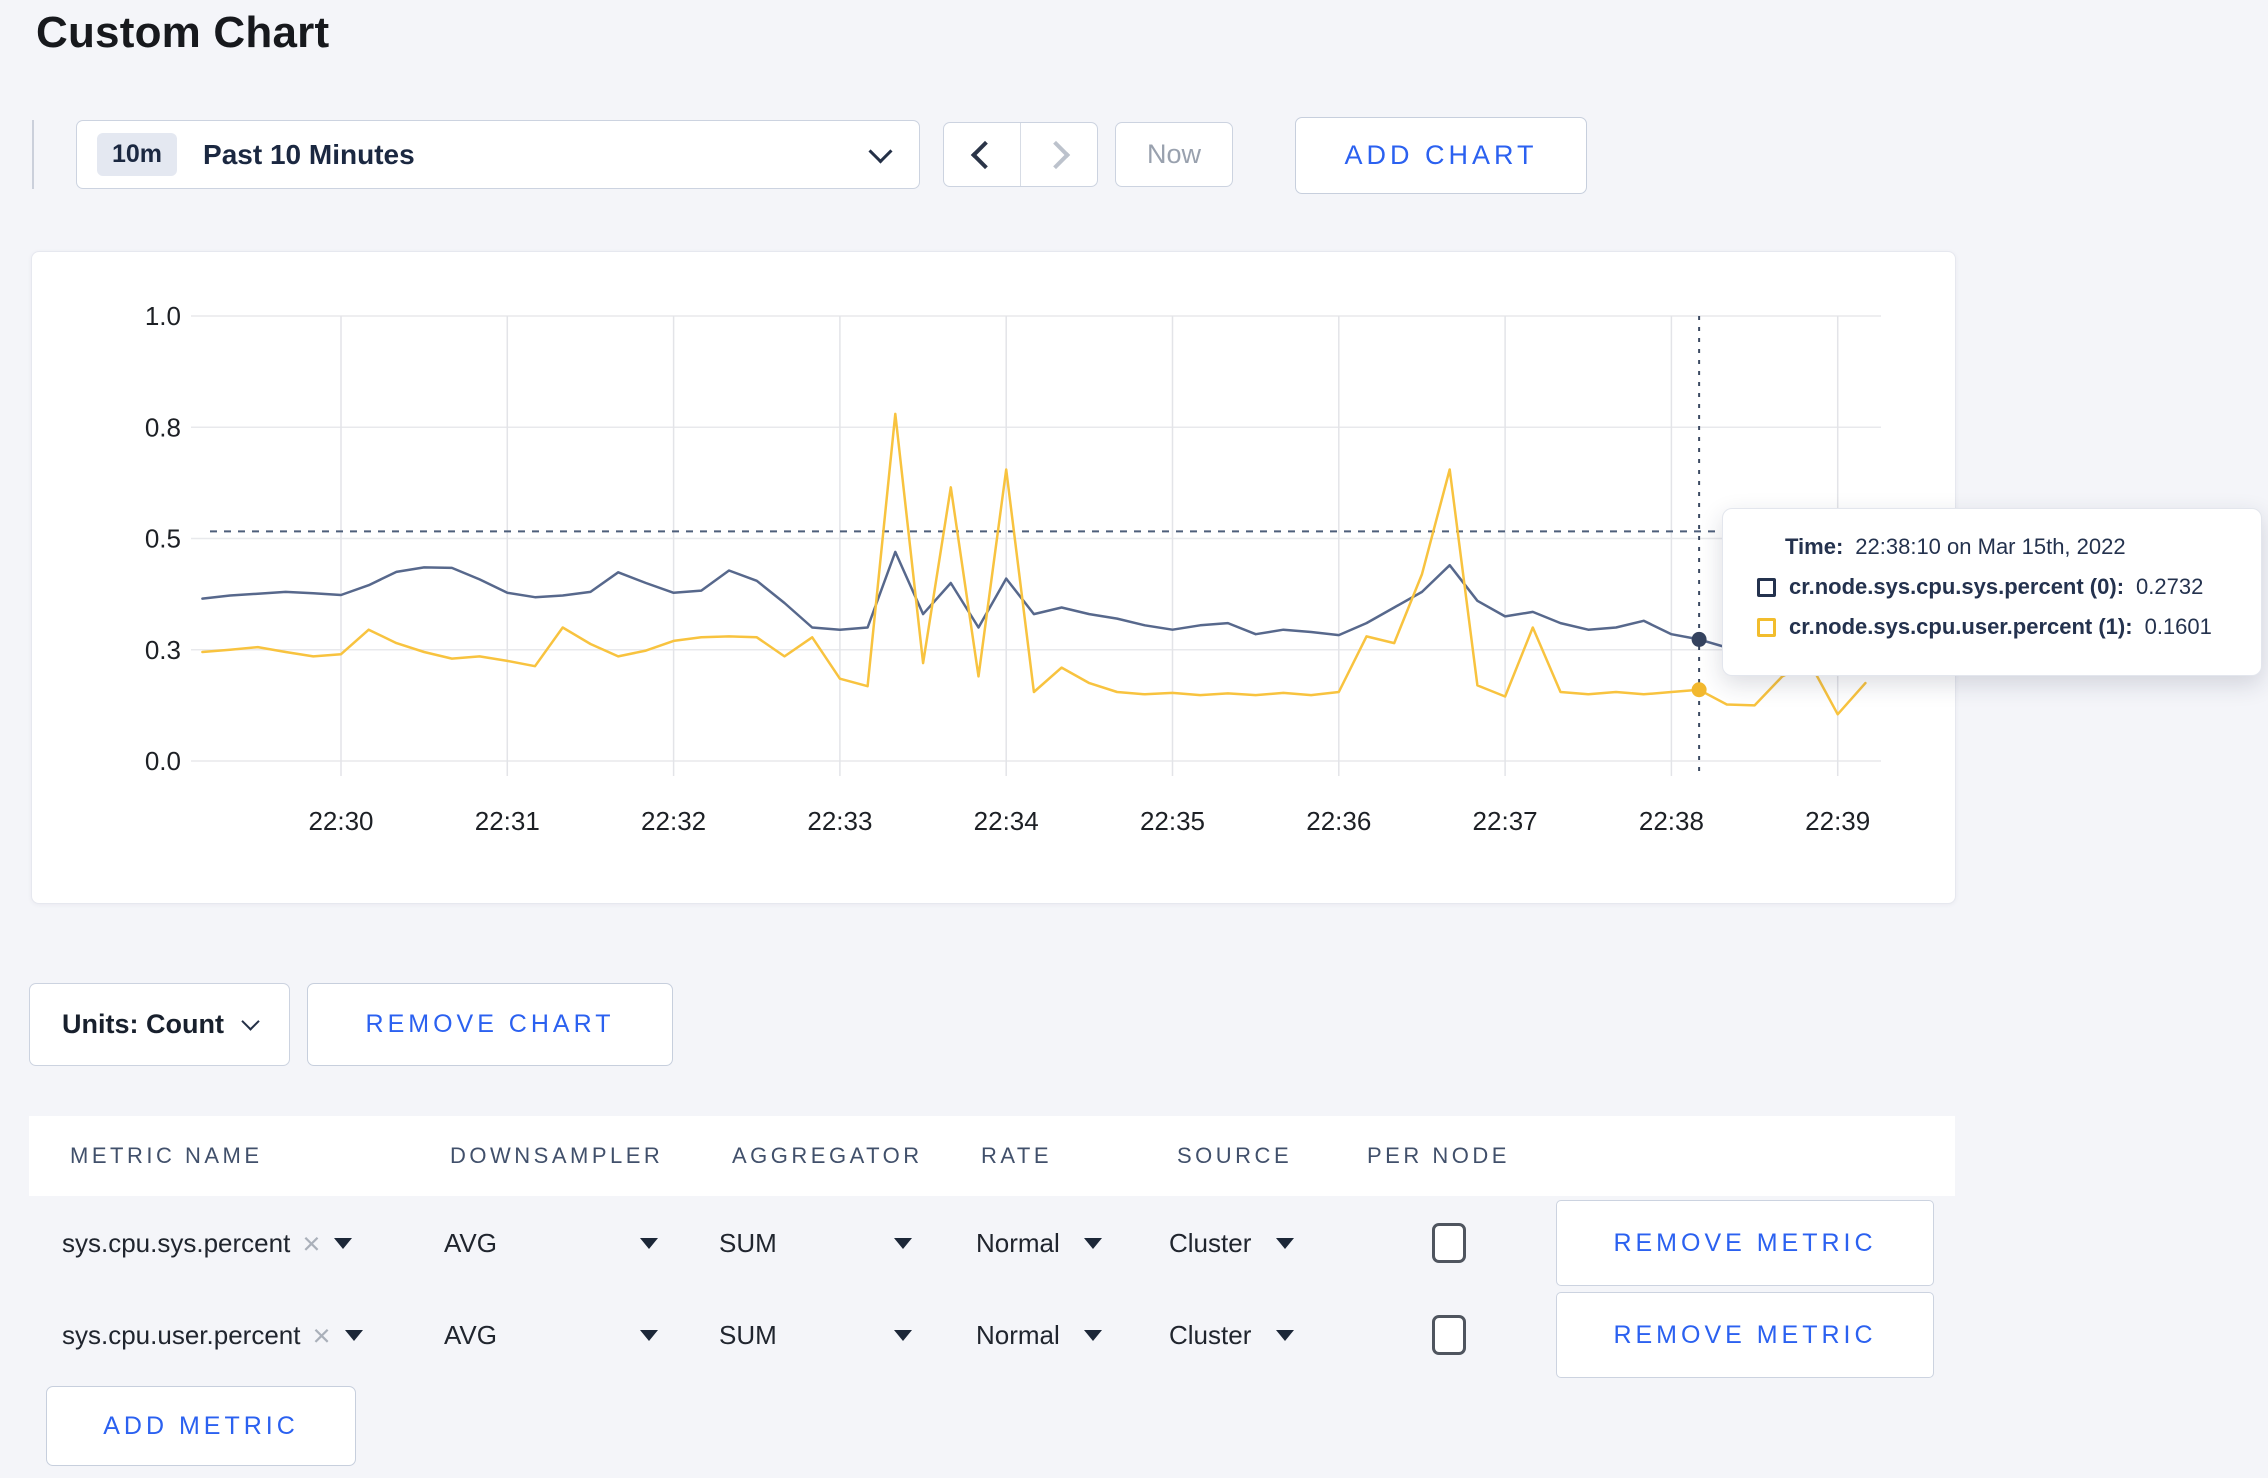 This screenshot has width=2268, height=1478. Describe the element at coordinates (176, 1242) in the screenshot. I see `metric-name-value: sys.cpu.sys.percent` at that location.